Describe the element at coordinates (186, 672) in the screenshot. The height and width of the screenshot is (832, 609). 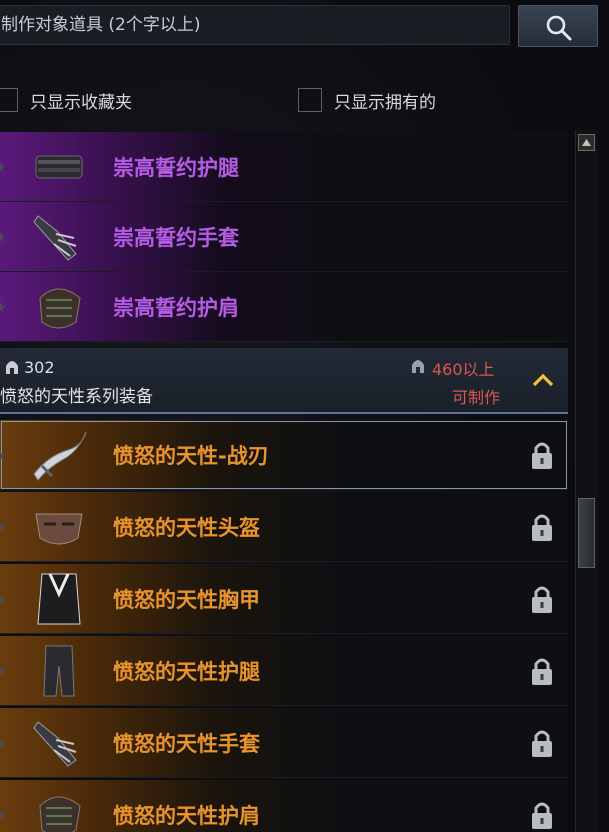
I see `item-label: 愤怒的天性护腿` at that location.